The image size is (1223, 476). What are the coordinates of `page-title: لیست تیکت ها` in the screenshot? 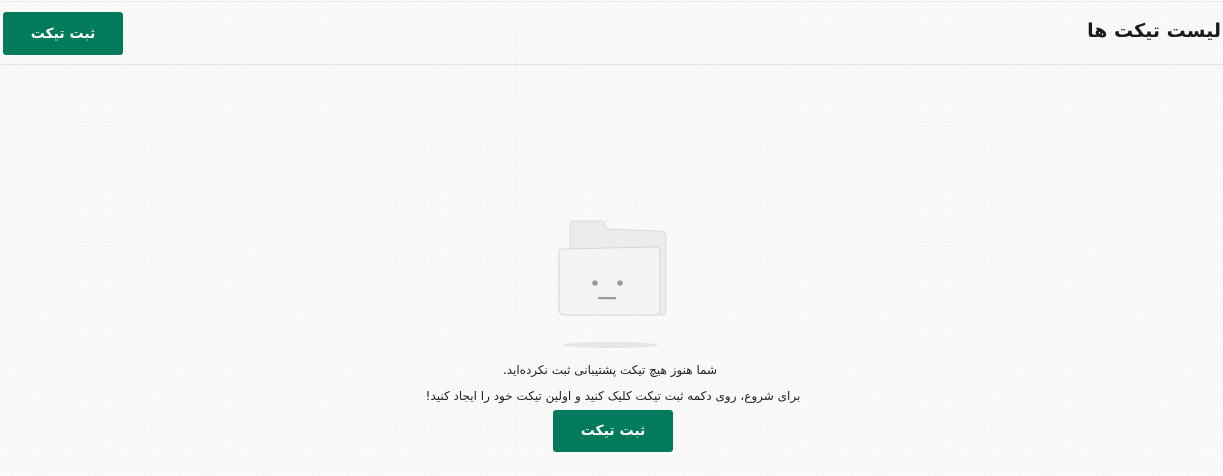 It's located at (1154, 31).